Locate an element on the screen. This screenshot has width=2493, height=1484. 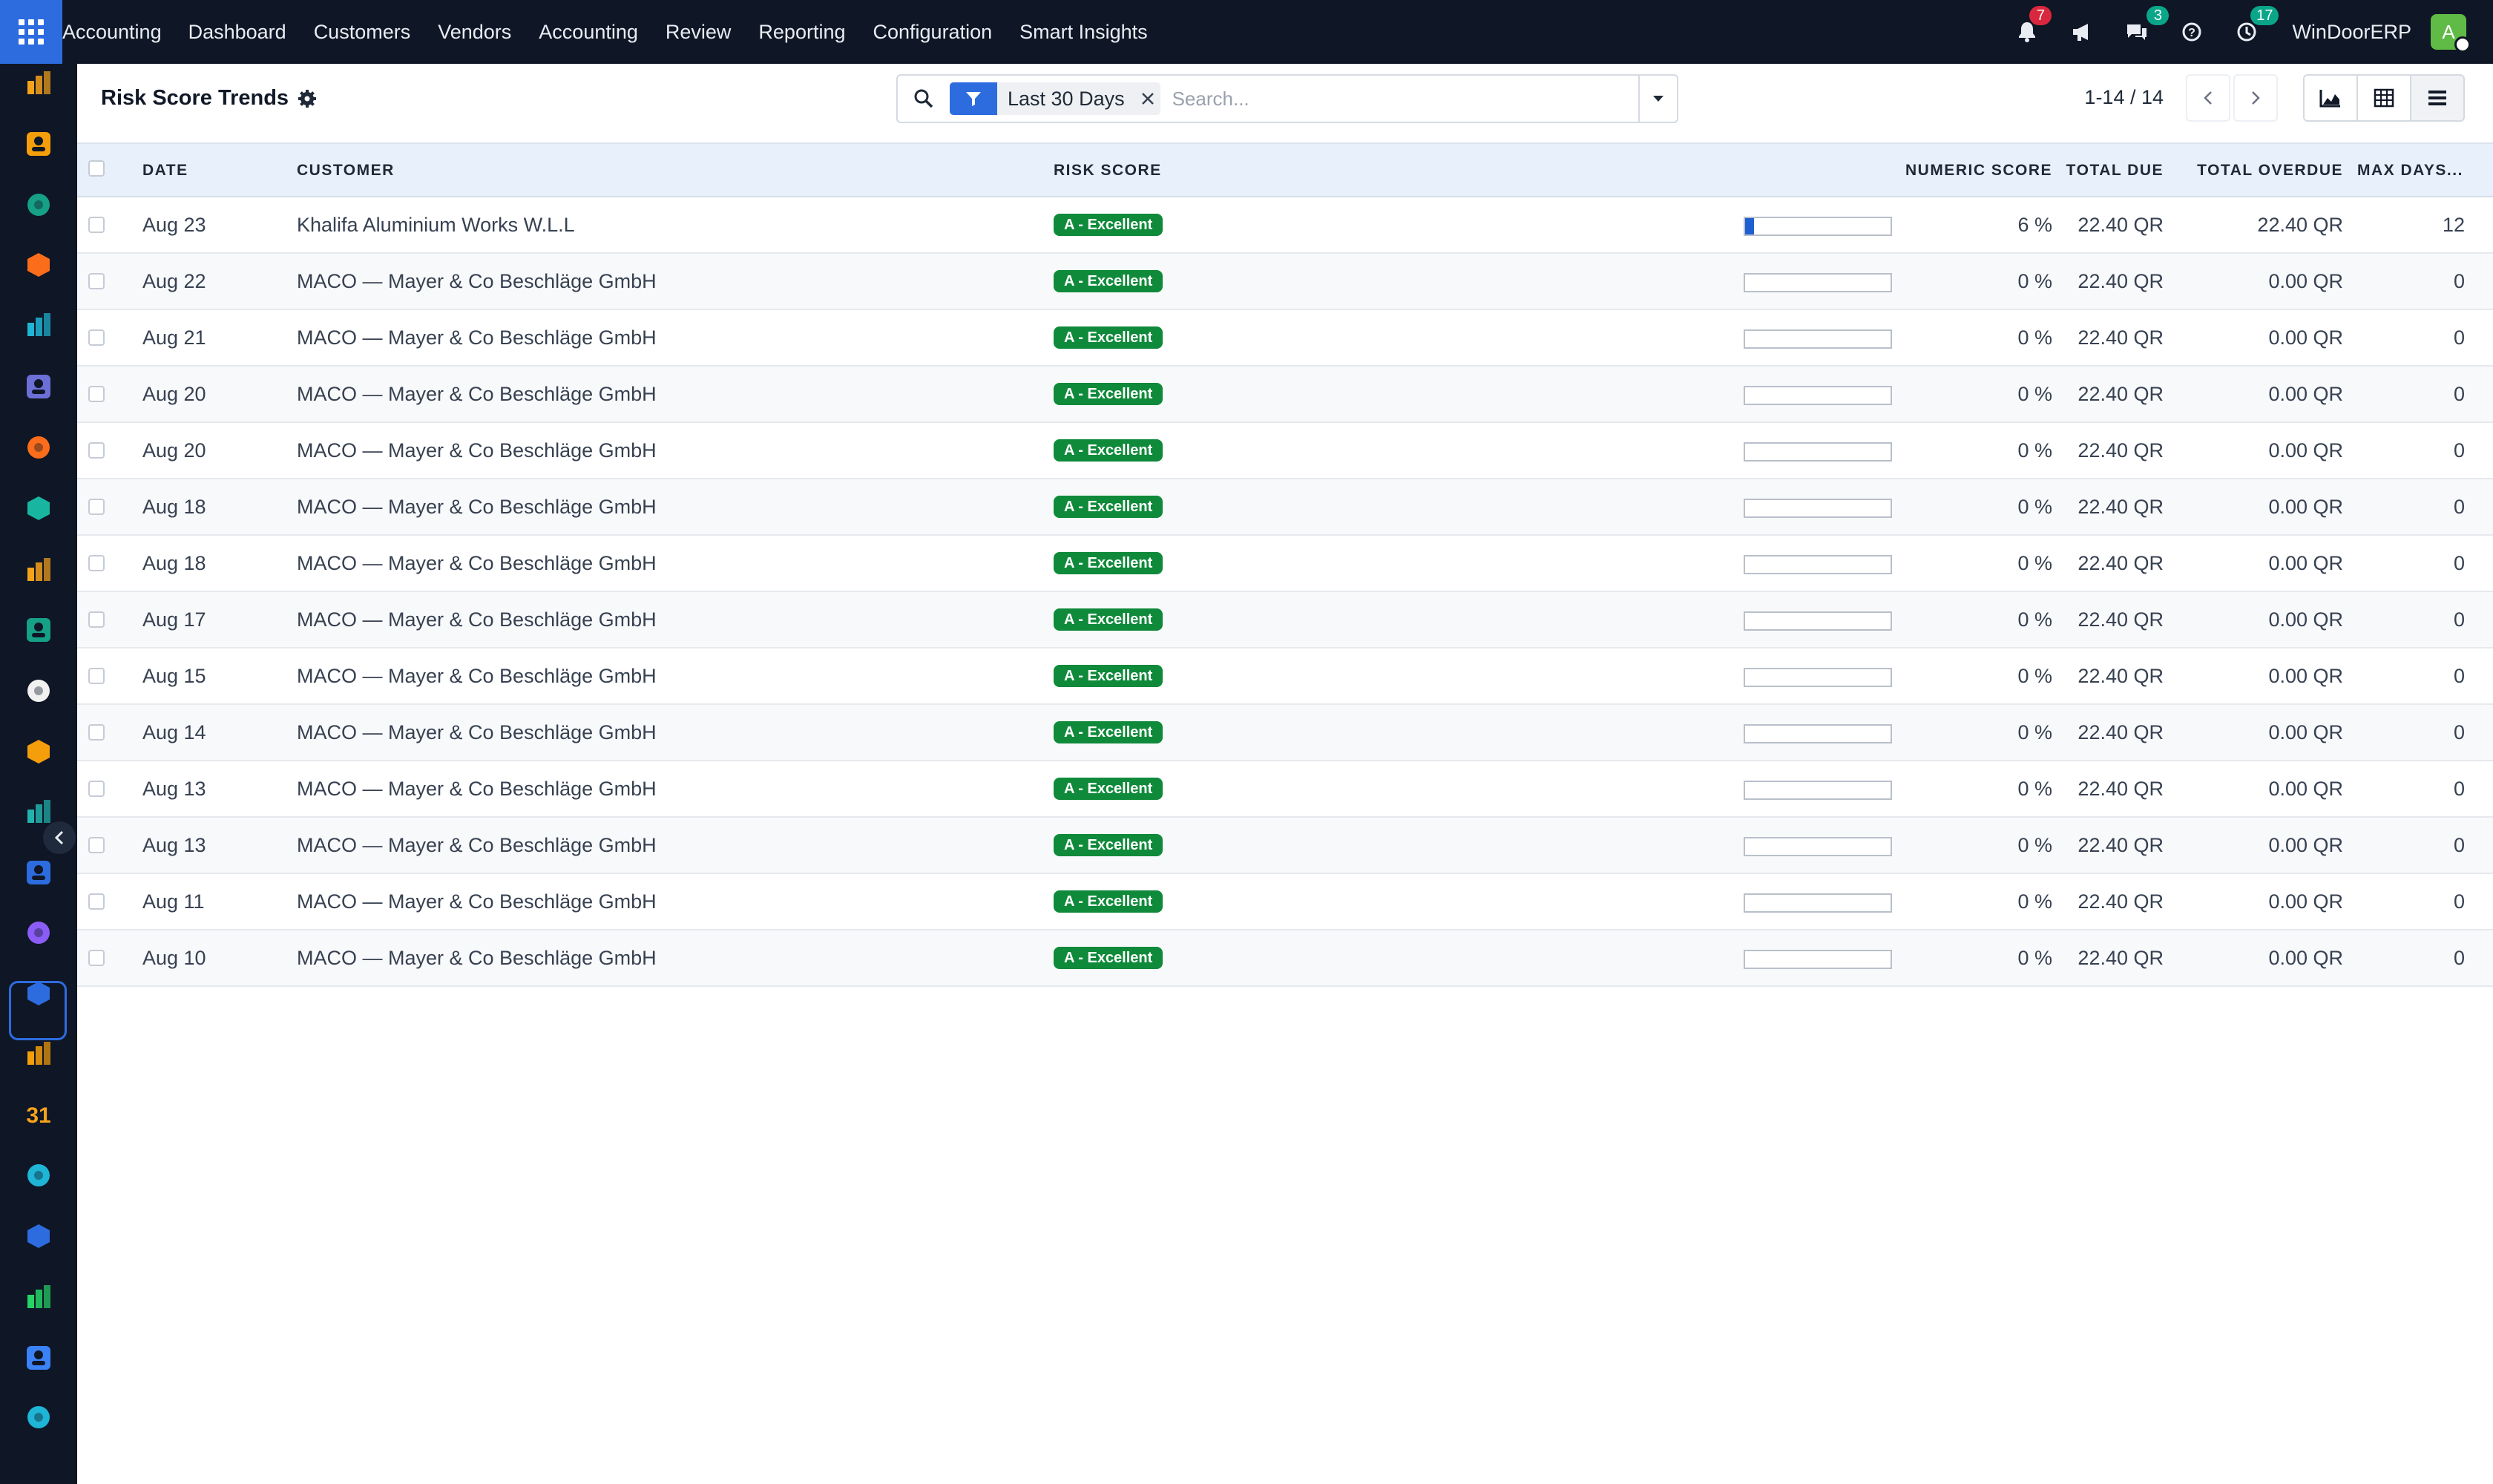
menu-dashboard: Dashboard is located at coordinates (237, 32).